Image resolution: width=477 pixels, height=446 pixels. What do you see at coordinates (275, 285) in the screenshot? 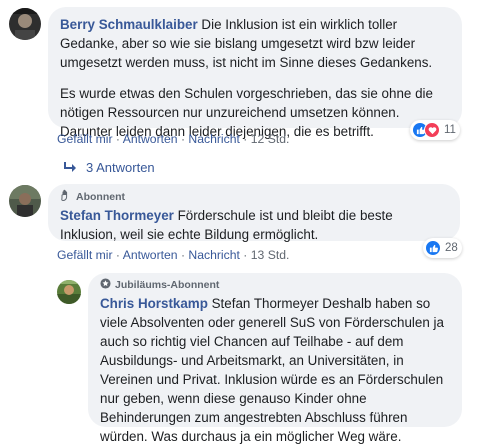
I see `badge: Jubiläums-Abonnent` at bounding box center [275, 285].